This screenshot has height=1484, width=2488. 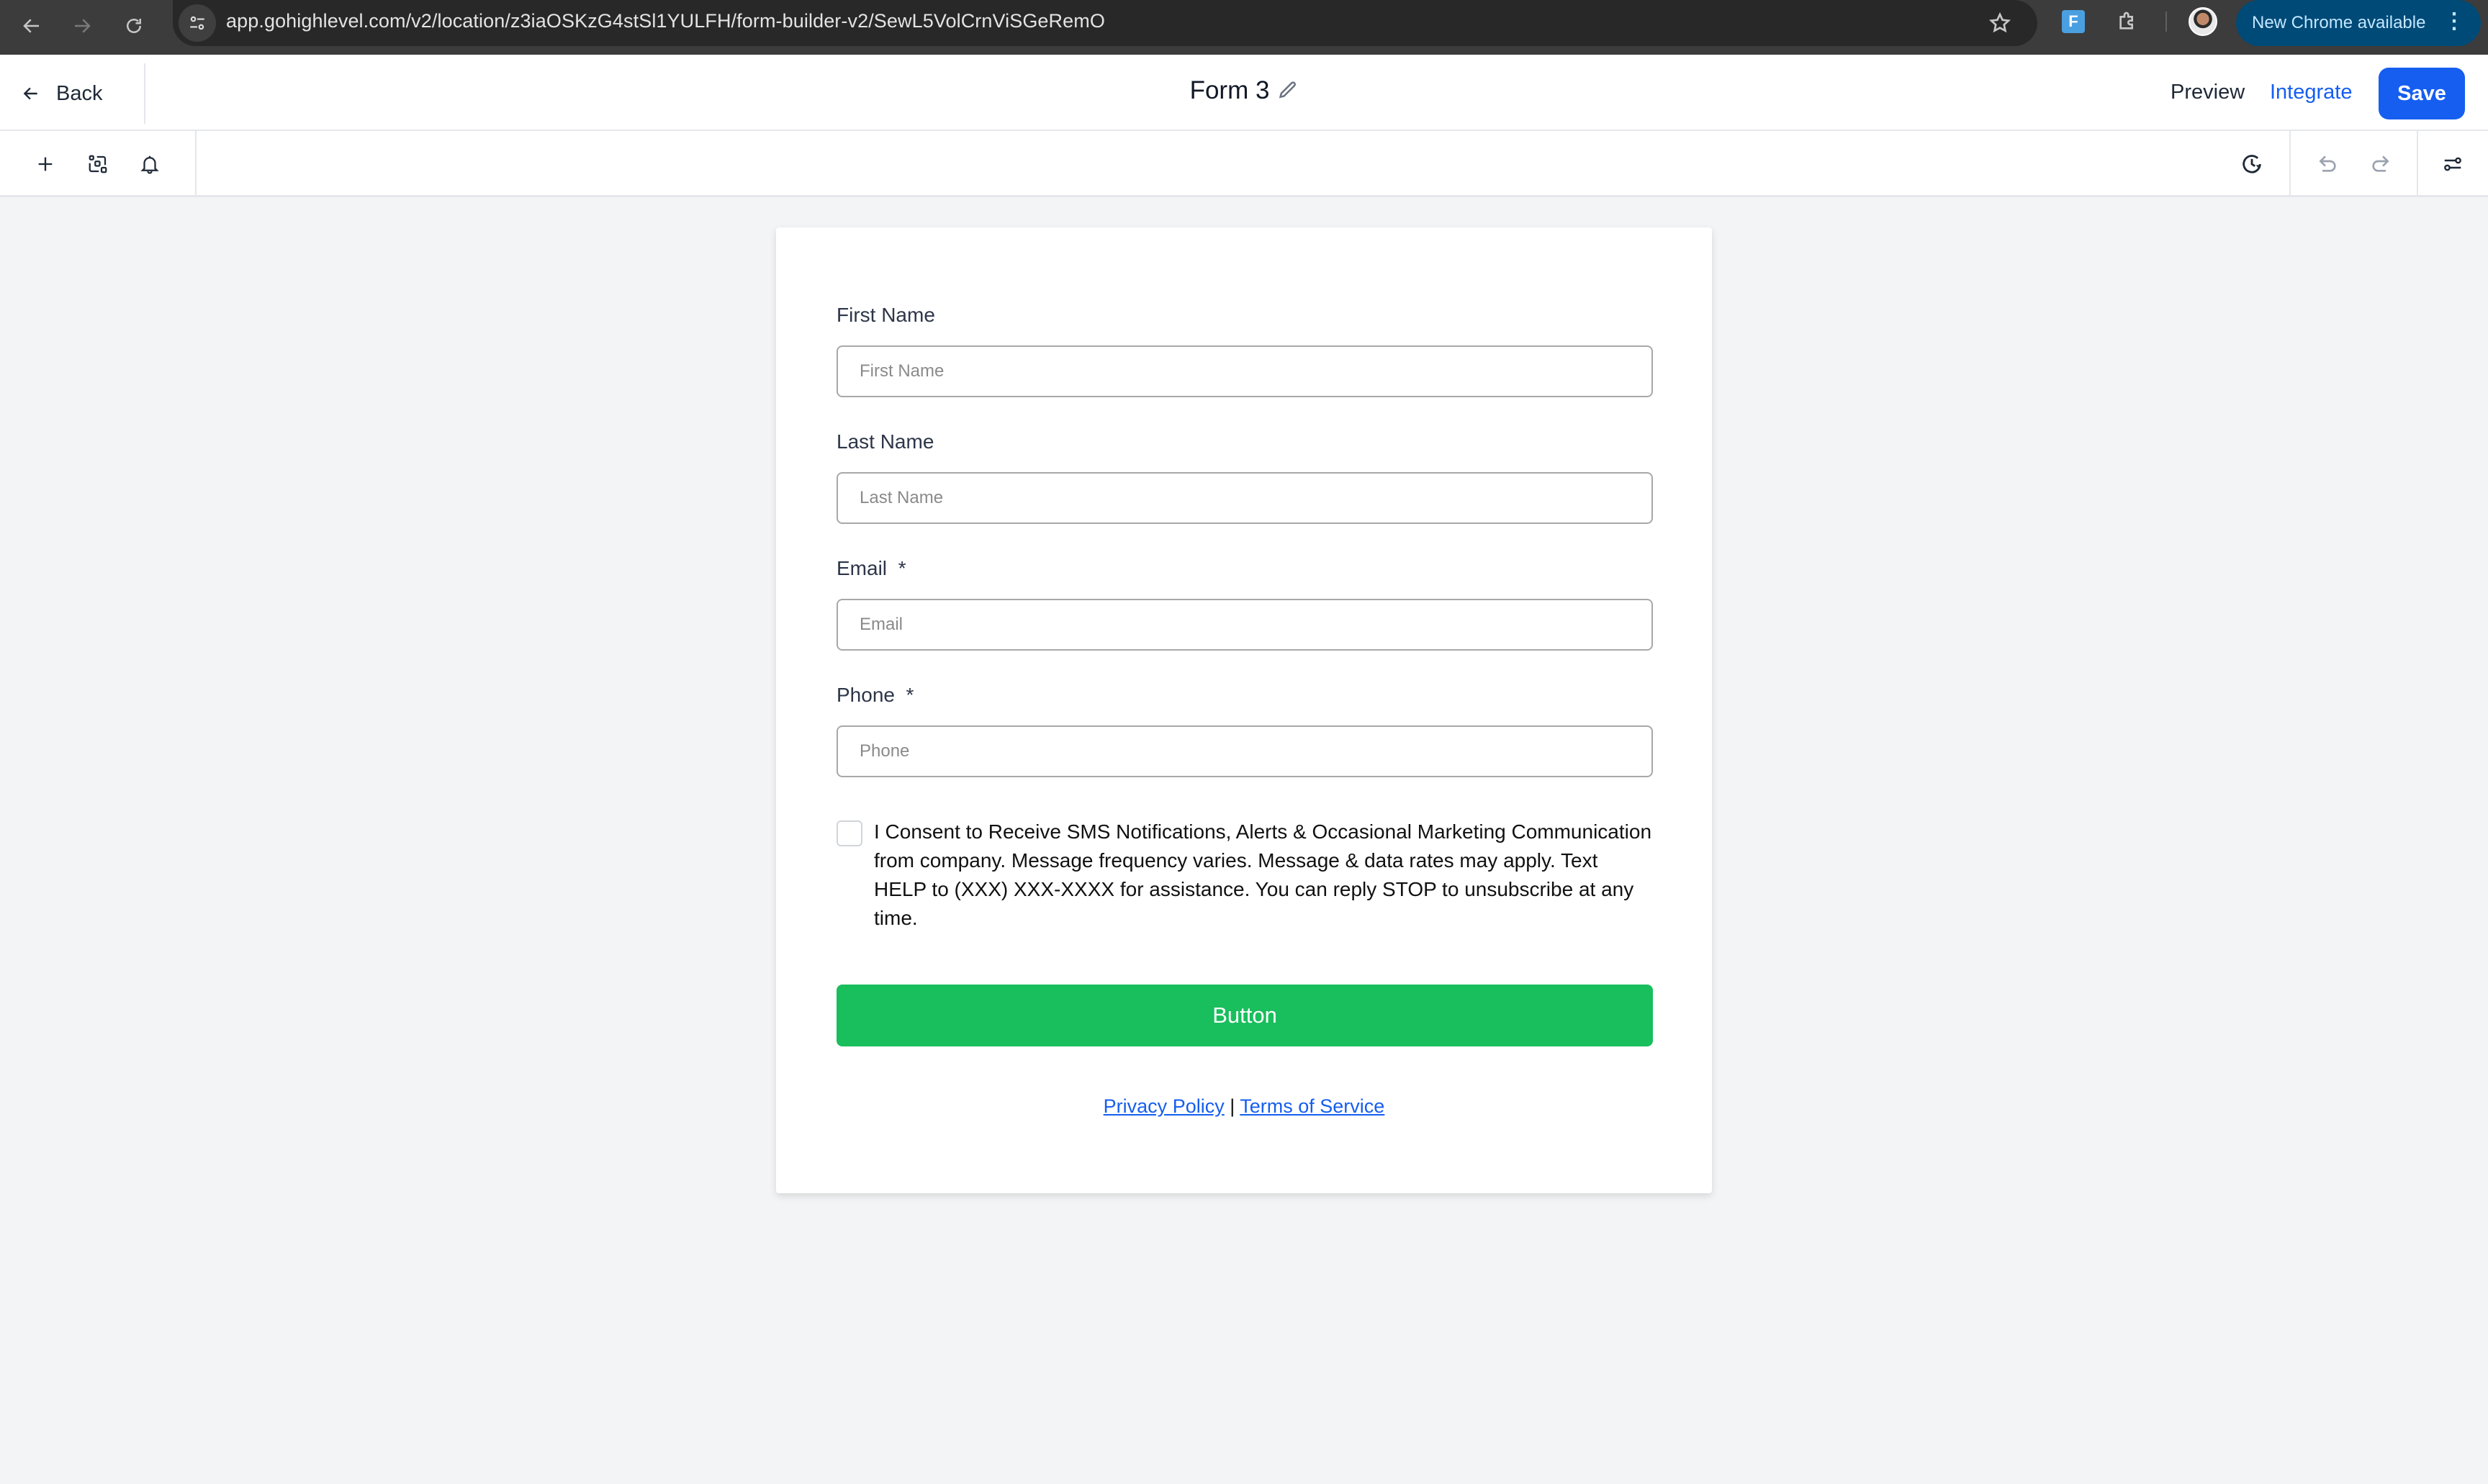 What do you see at coordinates (1230, 90) in the screenshot?
I see `form-title-text: Form 3` at bounding box center [1230, 90].